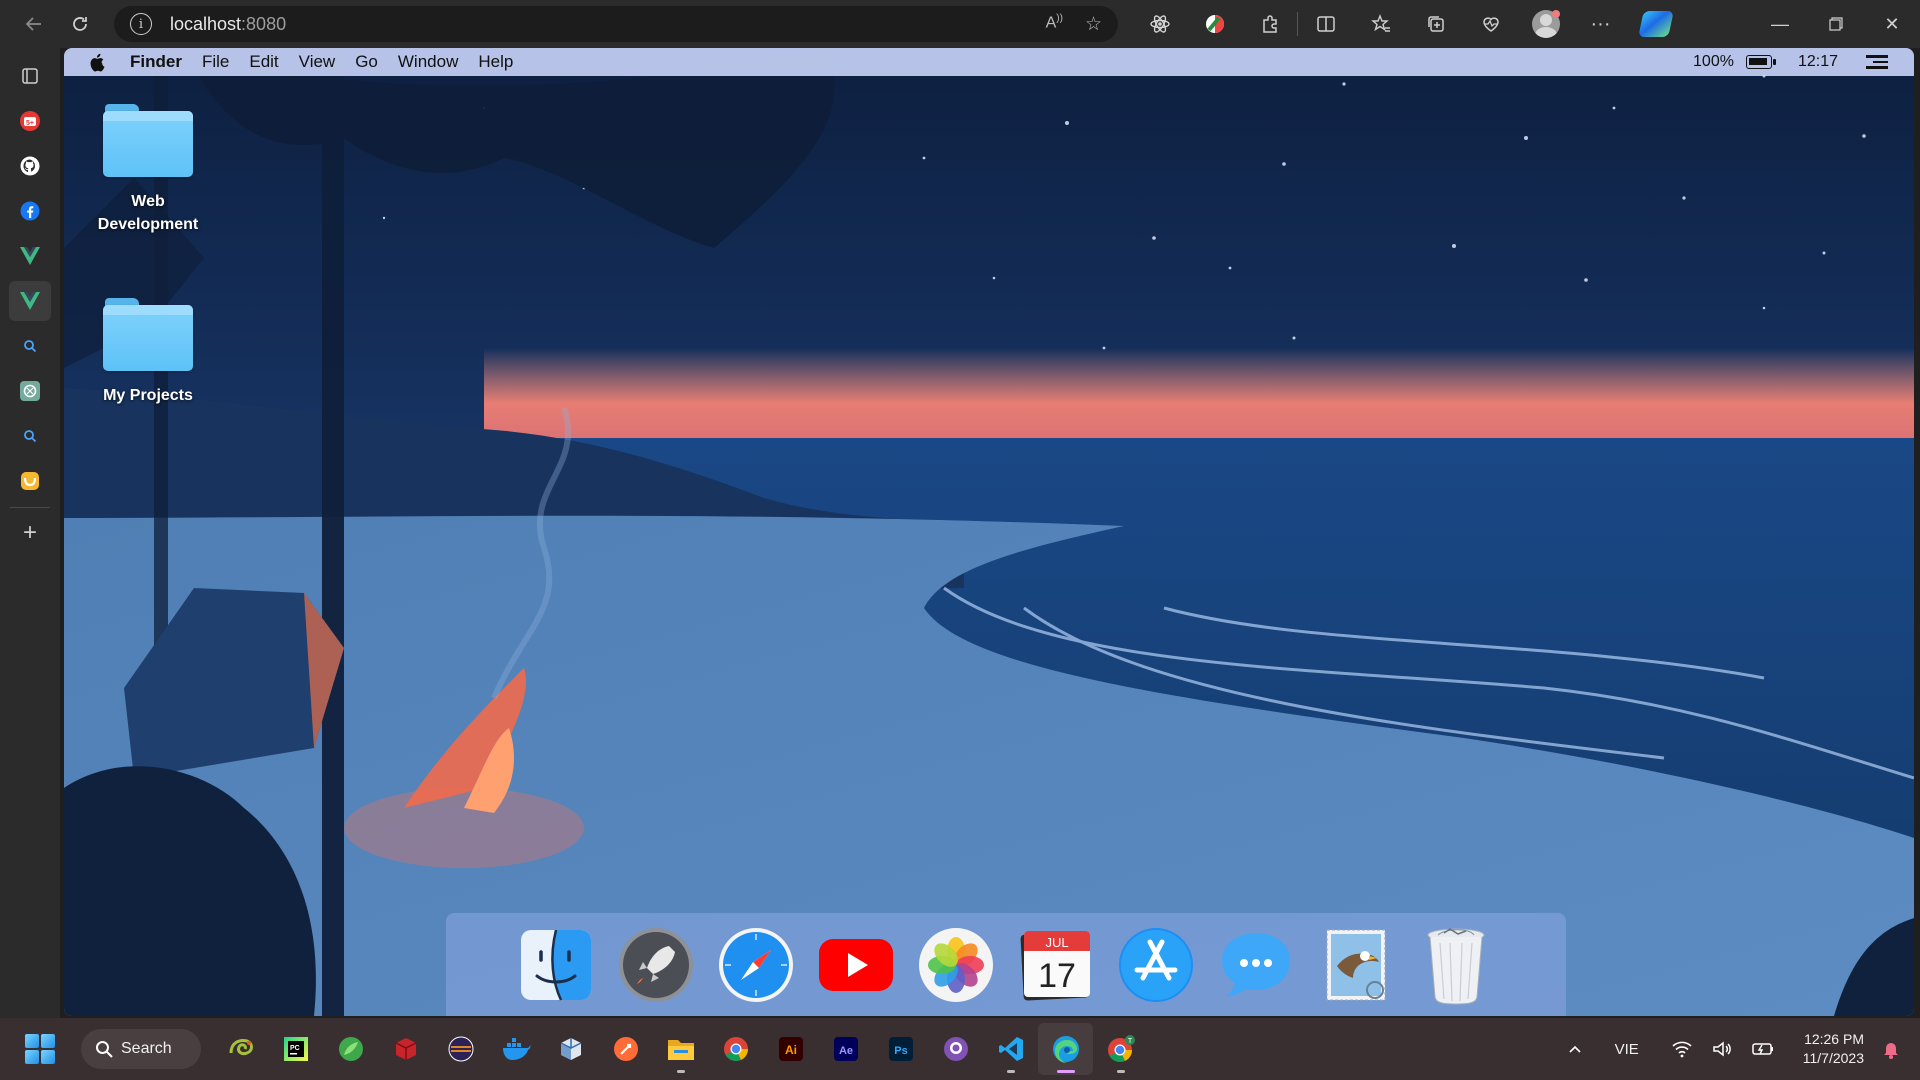 The width and height of the screenshot is (1920, 1080). What do you see at coordinates (680, 1049) in the screenshot?
I see `taskbar-app-file-explorer-icon` at bounding box center [680, 1049].